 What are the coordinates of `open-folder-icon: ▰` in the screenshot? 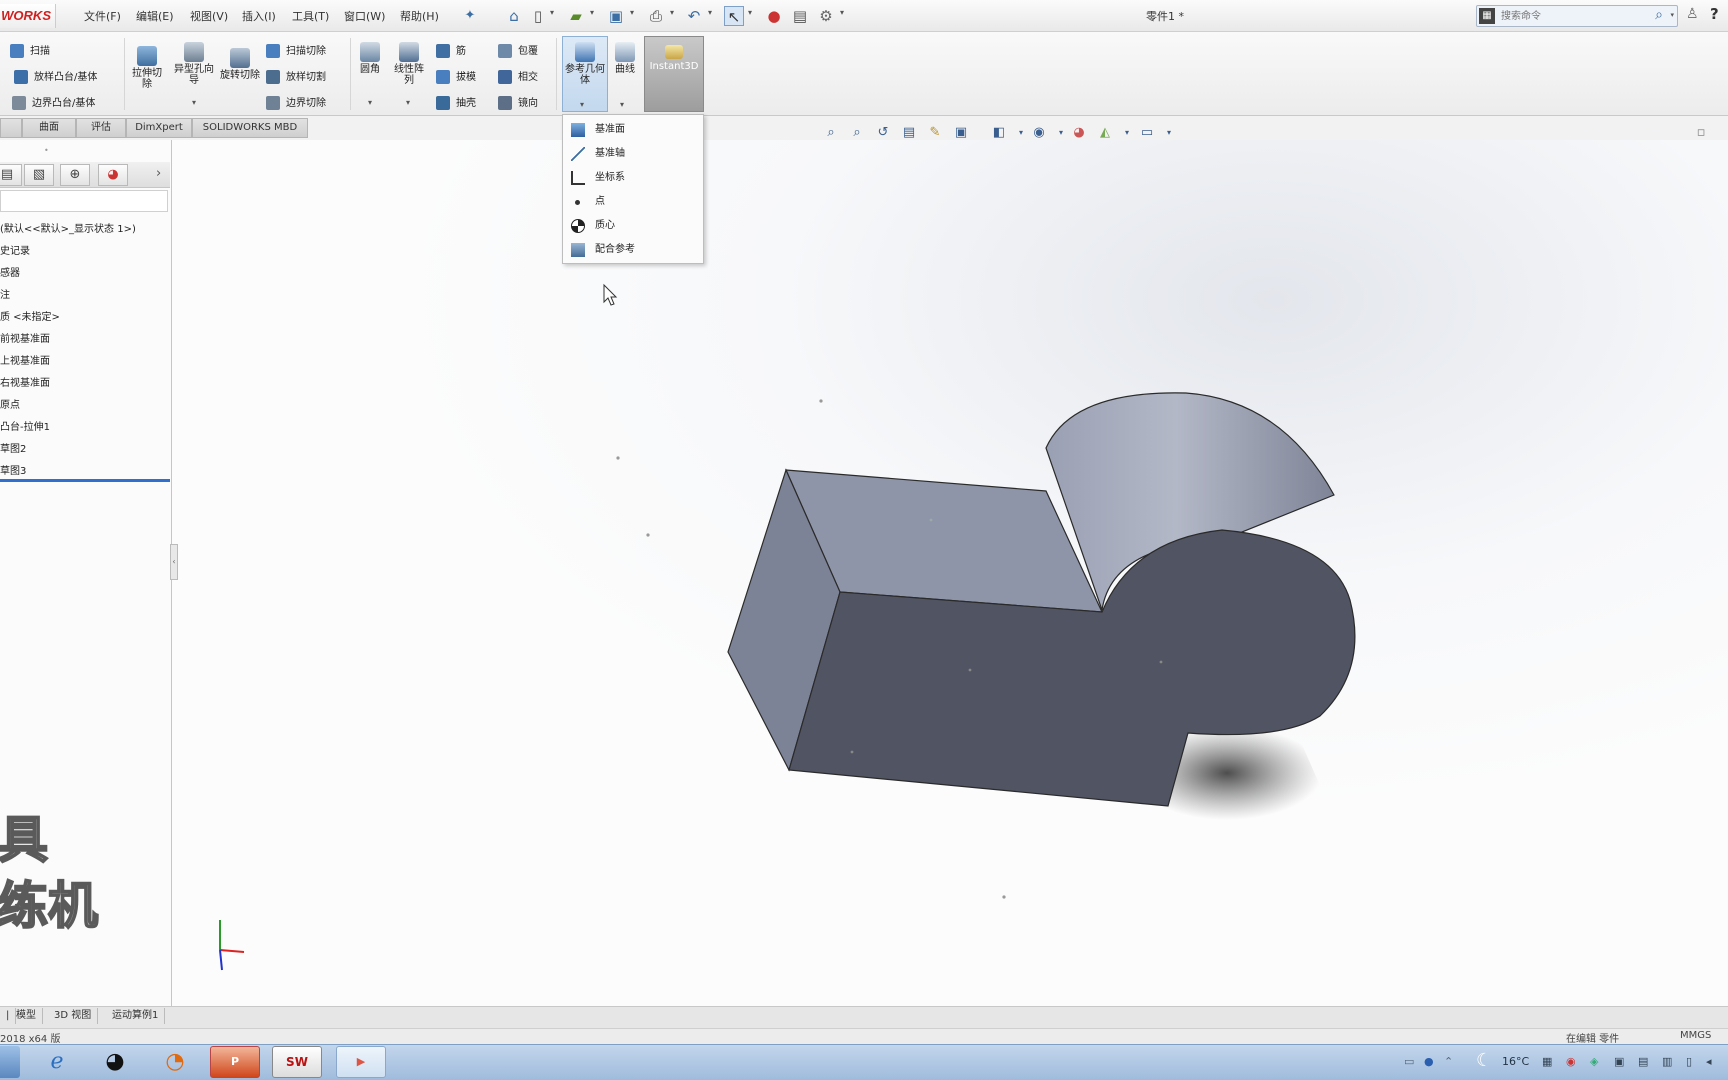 It's located at (576, 16).